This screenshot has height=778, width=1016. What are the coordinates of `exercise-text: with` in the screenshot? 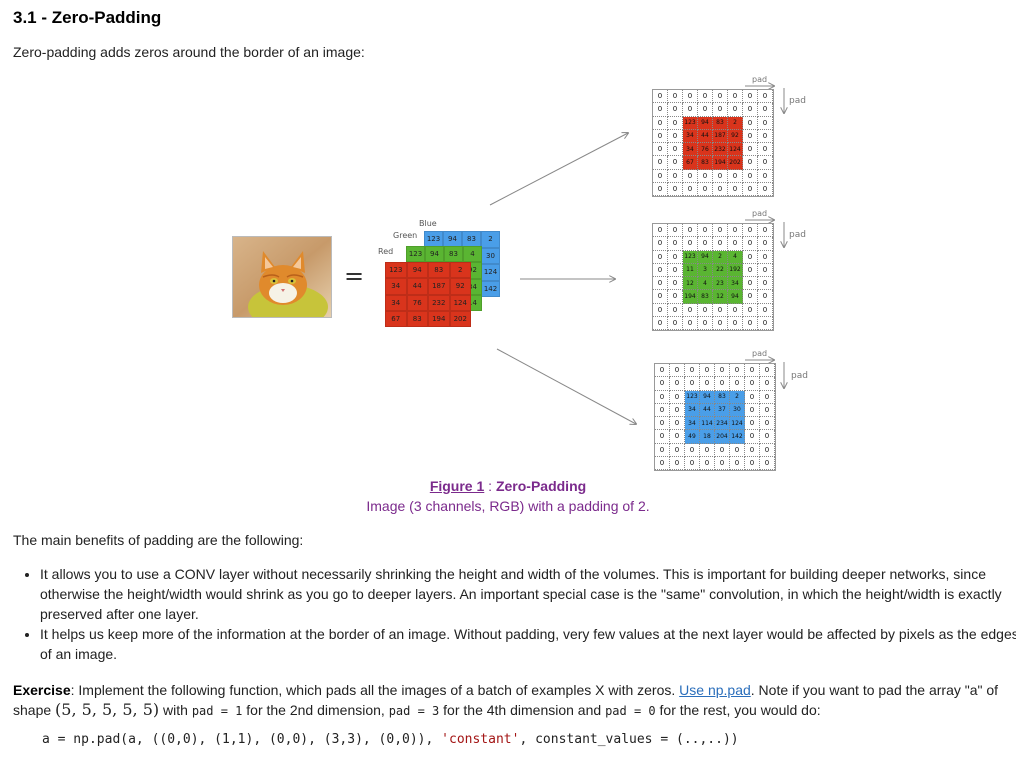 It's located at (175, 710).